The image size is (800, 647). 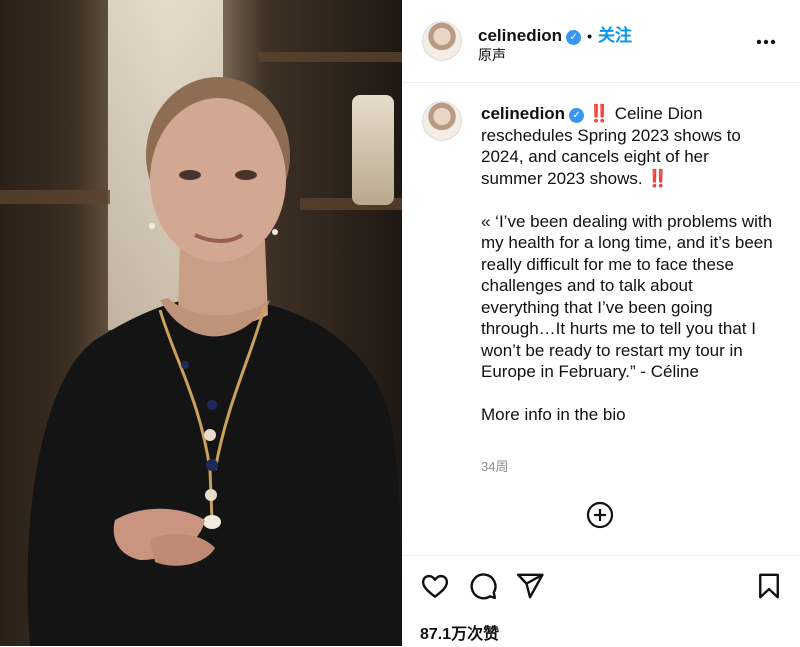 I want to click on avatar, so click(x=442, y=41).